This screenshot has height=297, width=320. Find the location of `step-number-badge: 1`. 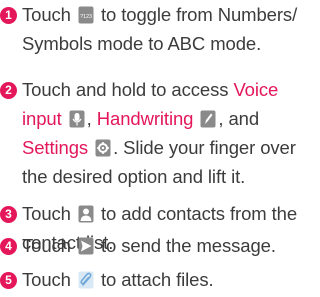

step-number-badge: 1 is located at coordinates (8, 15).